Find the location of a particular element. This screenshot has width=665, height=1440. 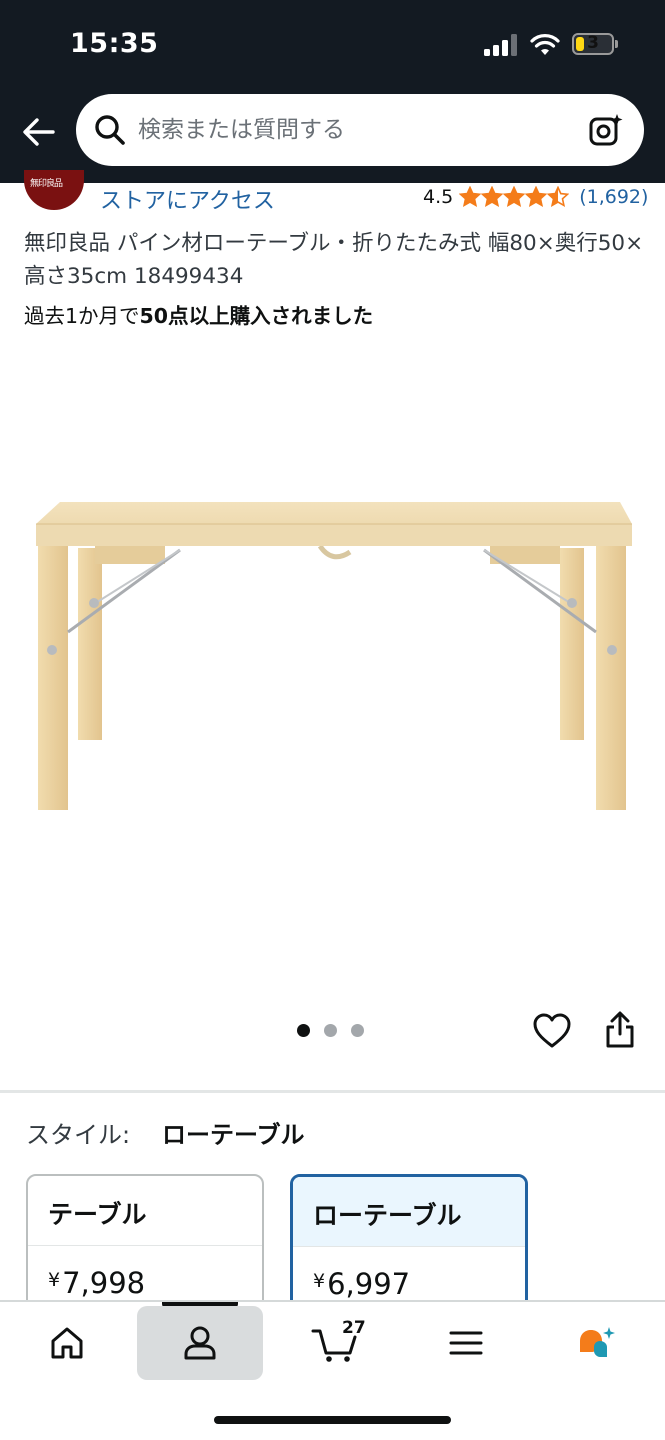

ai-assistant-icon is located at coordinates (597, 1342).